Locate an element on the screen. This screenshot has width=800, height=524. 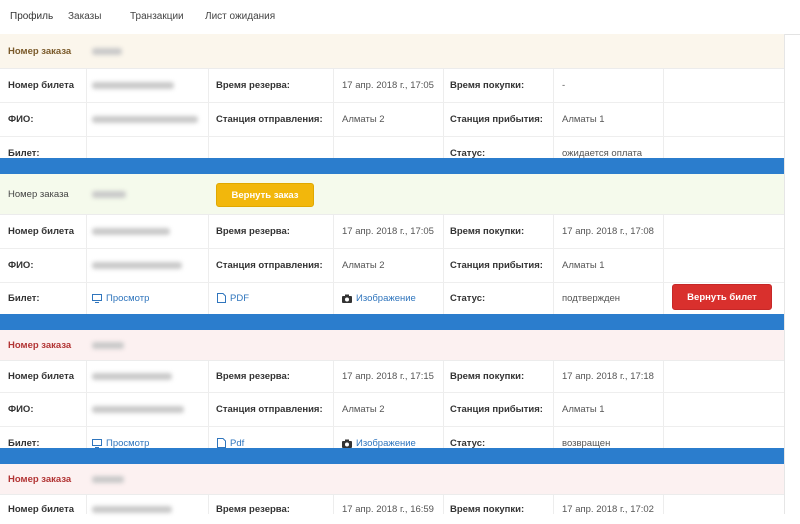
reserve-time-value: 17 апр. 2018 г., 17:15 is located at coordinates (388, 376).